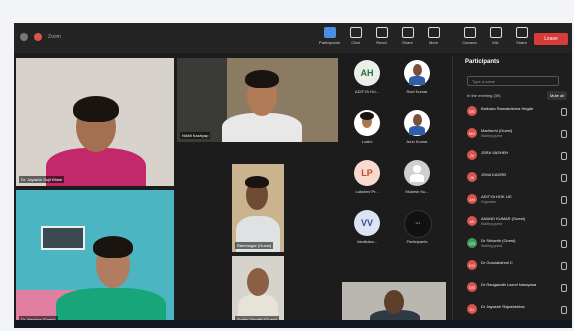  I want to click on camera-icon, so click(469, 32).